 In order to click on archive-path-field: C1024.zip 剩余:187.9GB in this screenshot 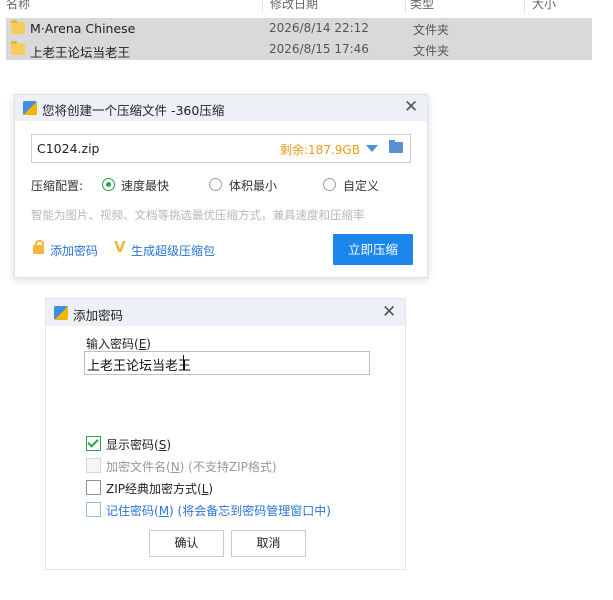, I will do `click(221, 148)`.